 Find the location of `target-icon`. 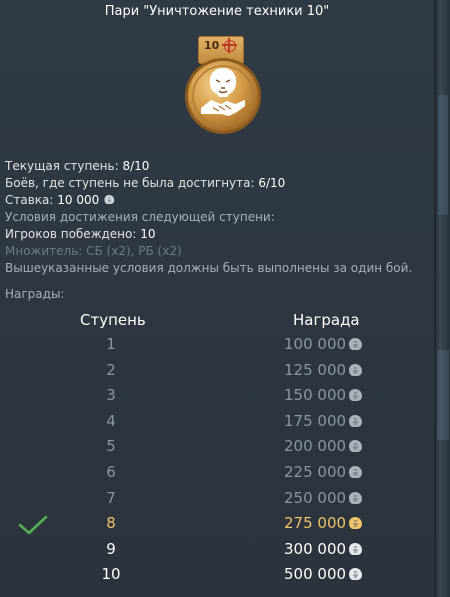

target-icon is located at coordinates (229, 45).